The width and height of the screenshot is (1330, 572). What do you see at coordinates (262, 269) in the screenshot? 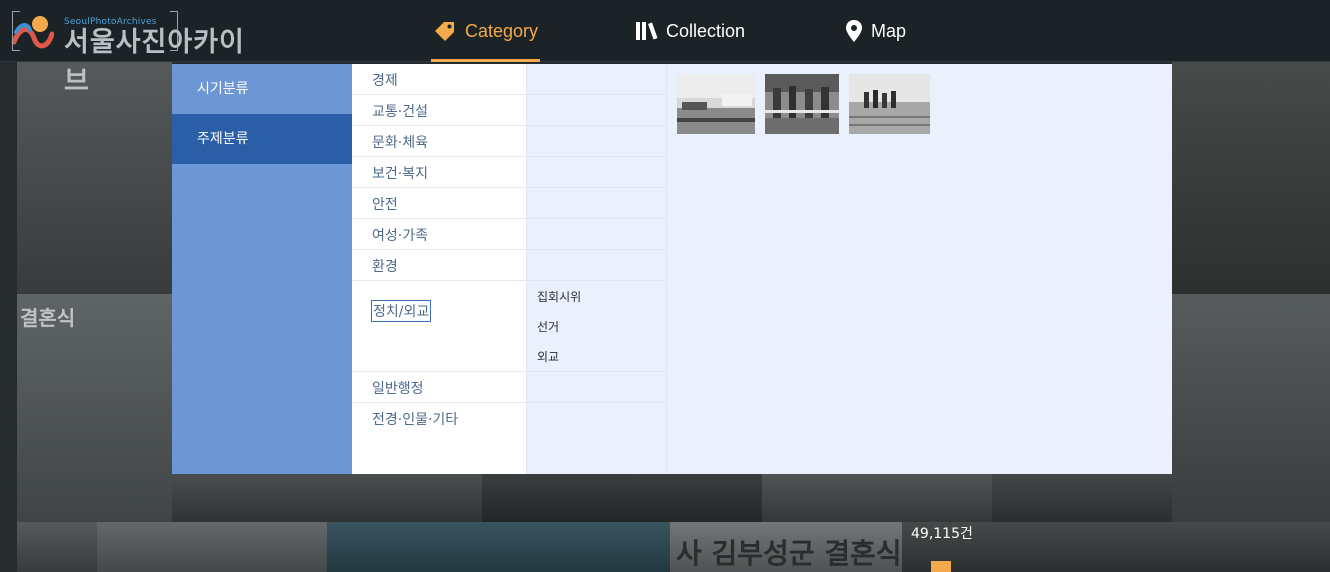
I see `classification-column: 시기분류 주제분류` at bounding box center [262, 269].